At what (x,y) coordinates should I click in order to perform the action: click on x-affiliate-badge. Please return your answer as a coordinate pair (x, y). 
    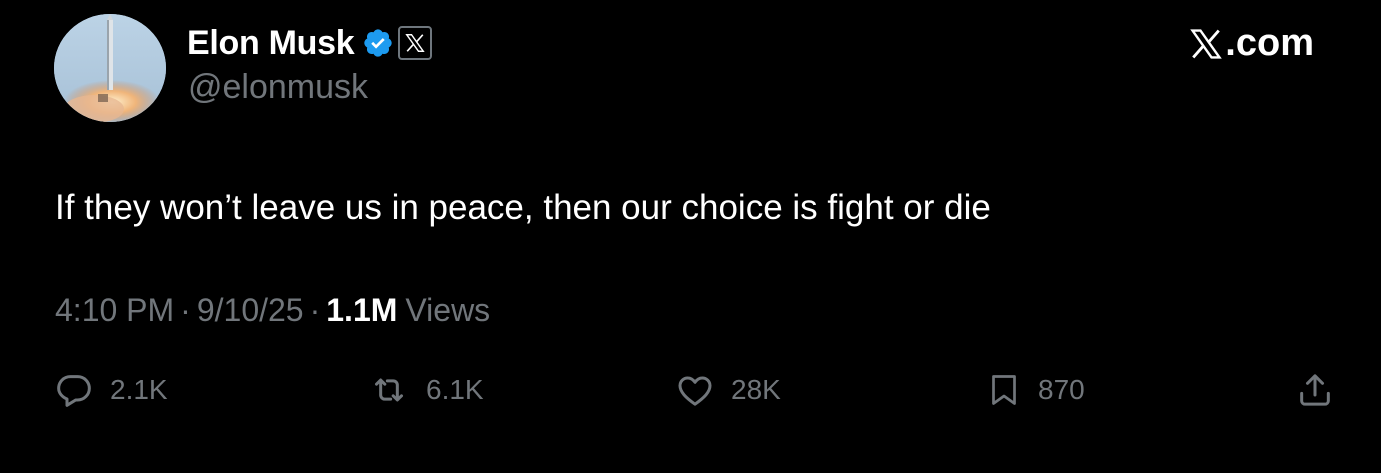
    Looking at the image, I should click on (415, 43).